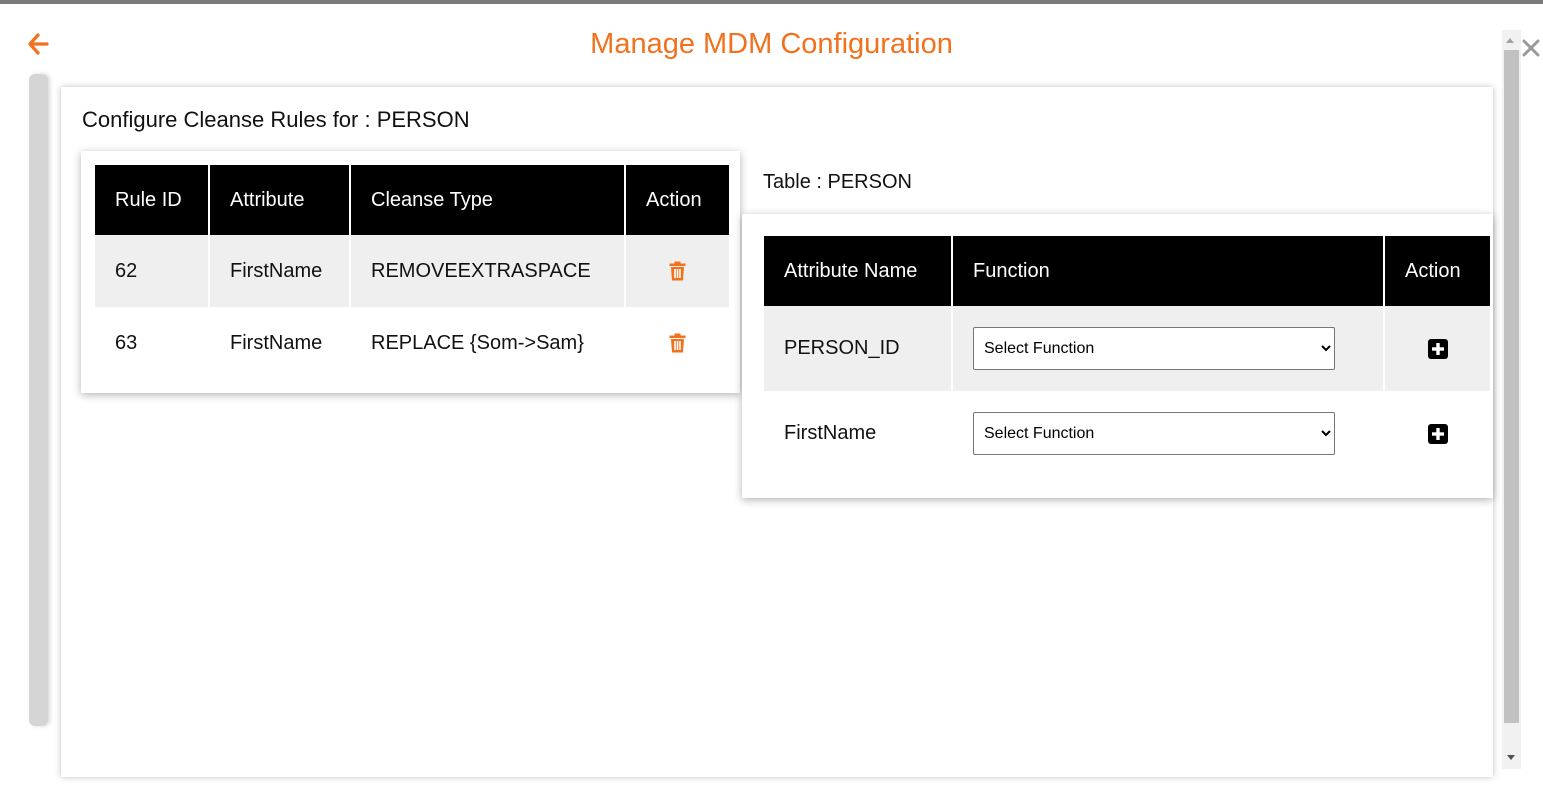 Image resolution: width=1543 pixels, height=791 pixels. Describe the element at coordinates (276, 119) in the screenshot. I see `panel-heading: Configure Cleanse Rules for : PERSON` at that location.